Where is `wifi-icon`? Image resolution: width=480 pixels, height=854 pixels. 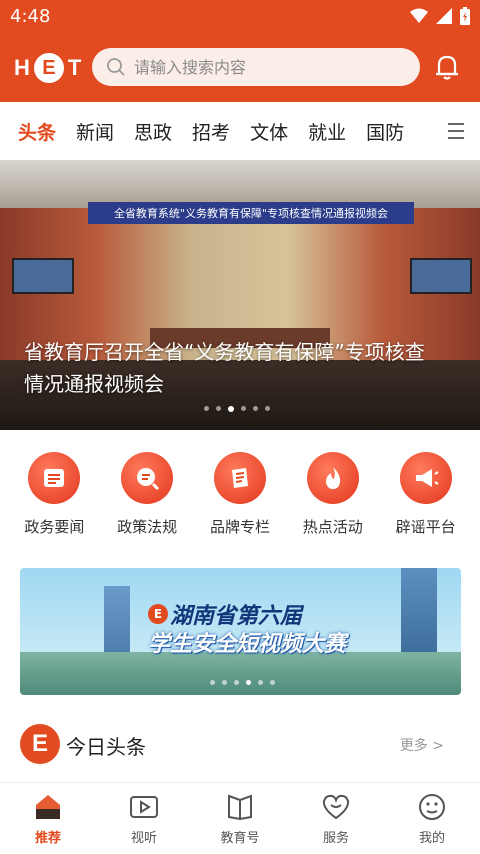 wifi-icon is located at coordinates (419, 15).